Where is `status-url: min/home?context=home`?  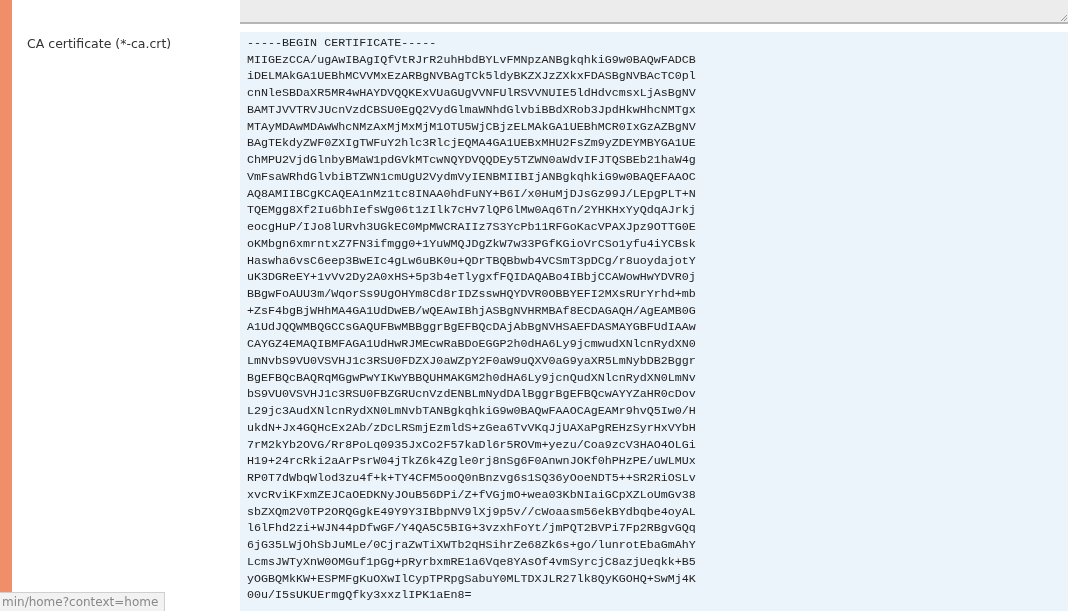
status-url: min/home?context=home is located at coordinates (83, 601).